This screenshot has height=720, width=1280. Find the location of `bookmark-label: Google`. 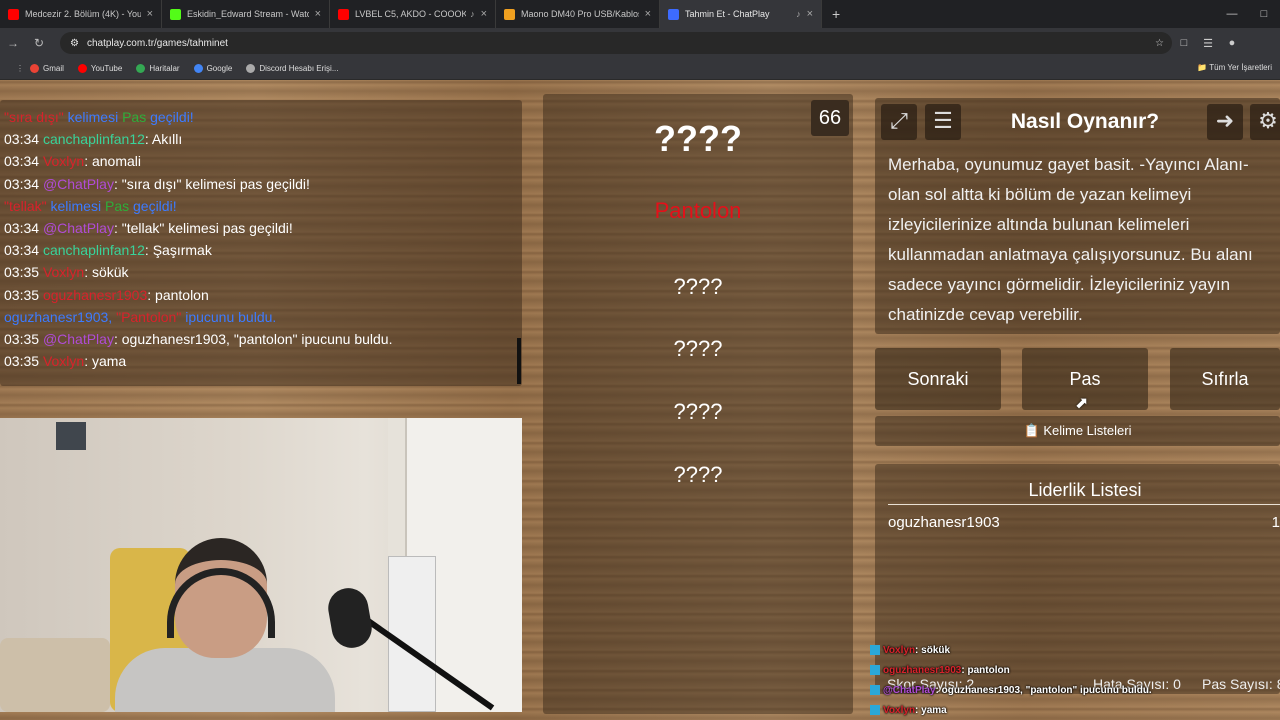

bookmark-label: Google is located at coordinates (219, 68).